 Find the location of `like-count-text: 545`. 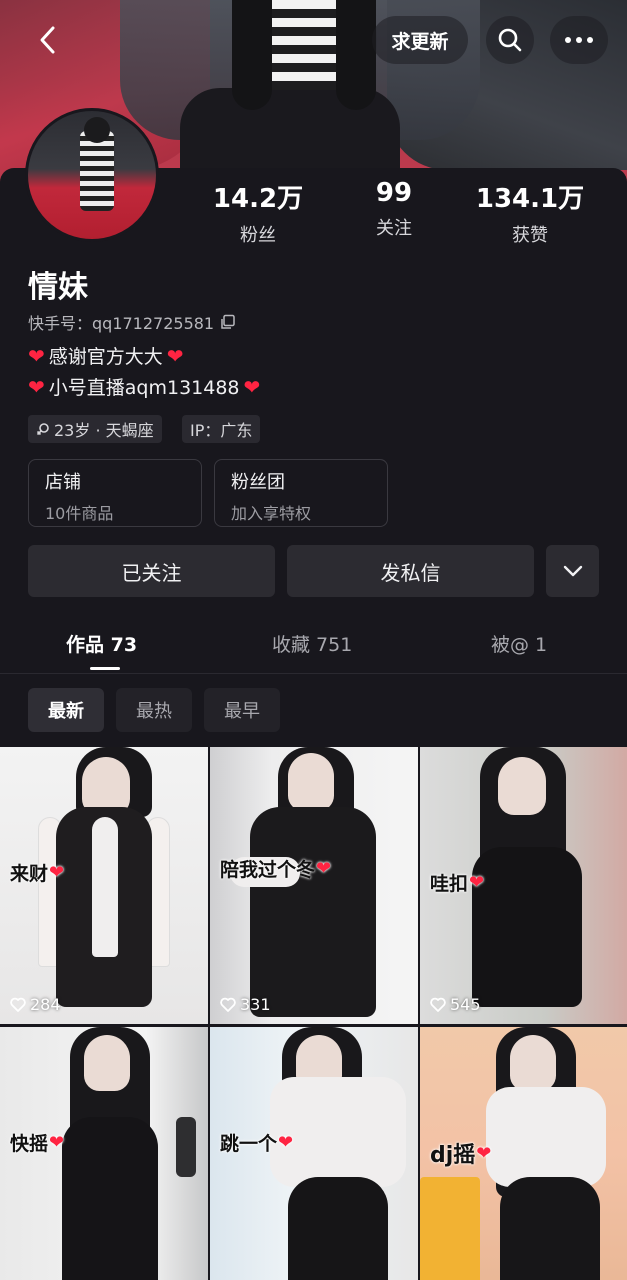

like-count-text: 545 is located at coordinates (465, 1004).